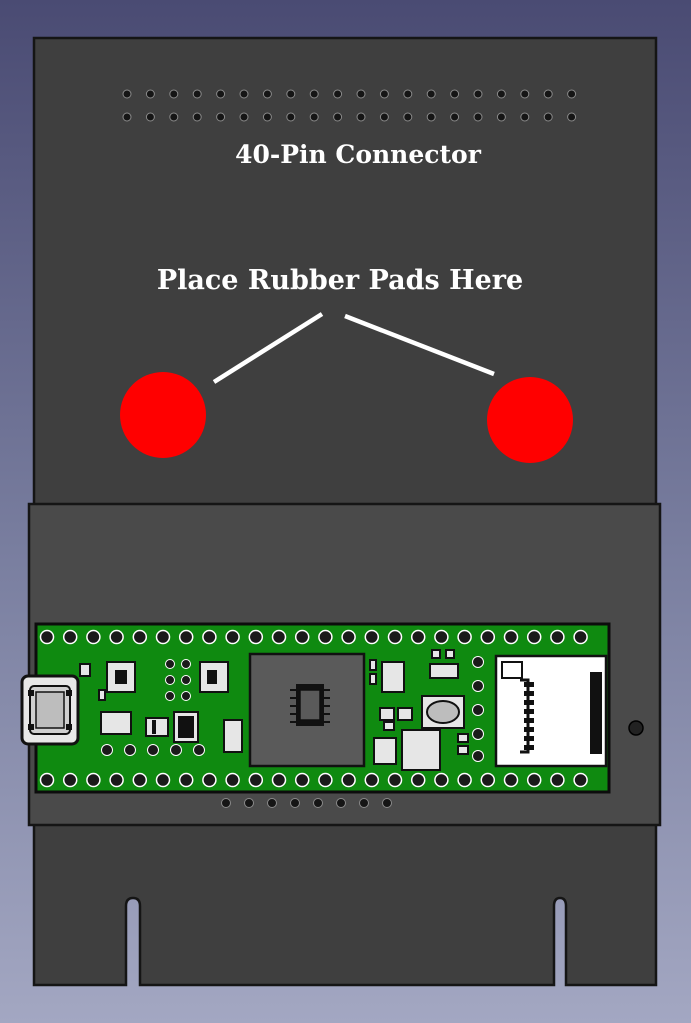 This screenshot has height=1023, width=691. Describe the element at coordinates (307, 710) in the screenshot. I see `microcontroller-chip-icon` at that location.